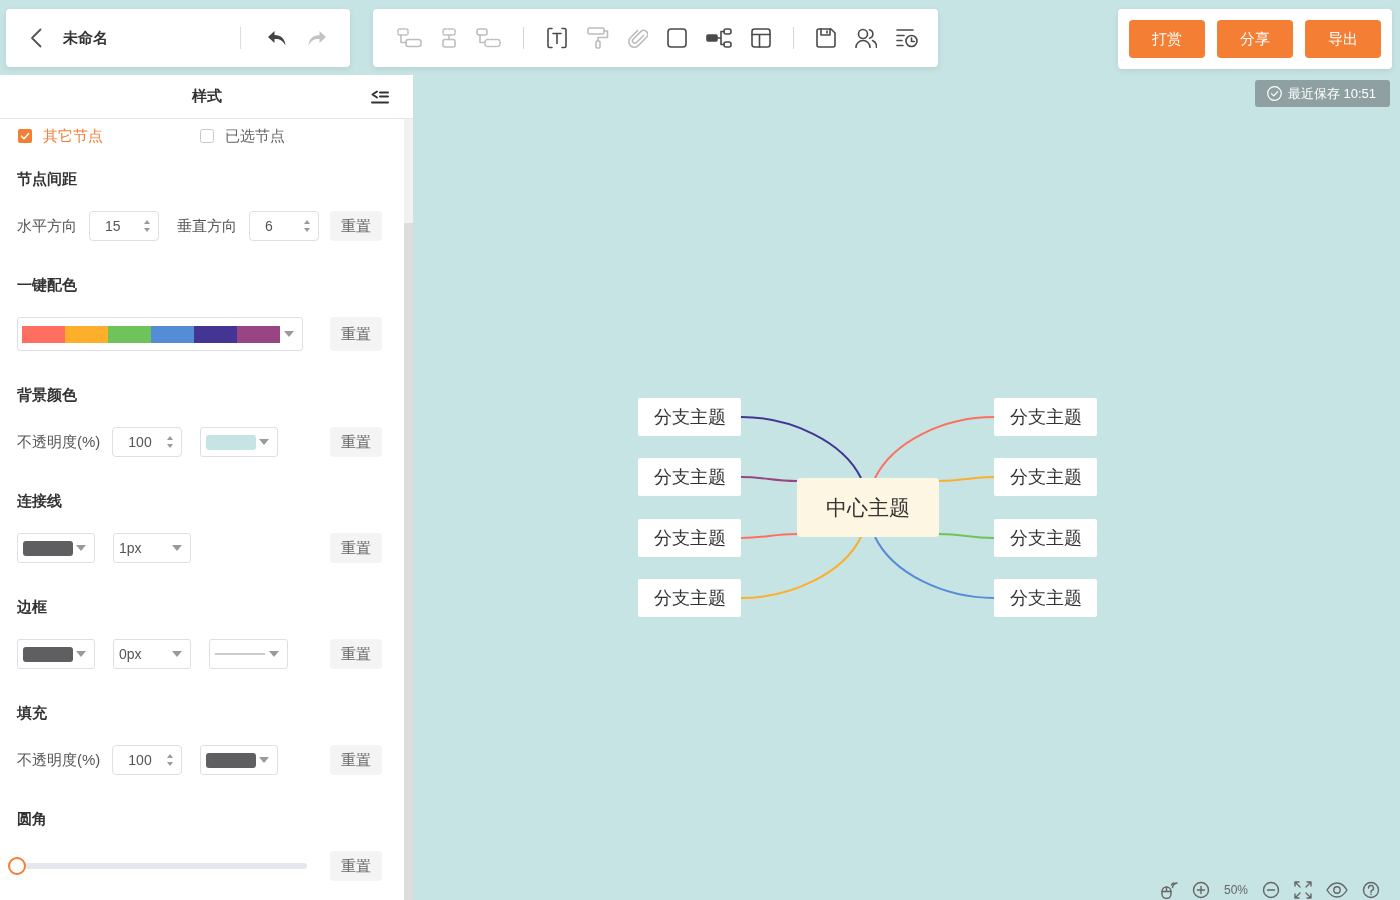 The height and width of the screenshot is (900, 1400). What do you see at coordinates (868, 507) in the screenshot?
I see `central-topic: 中心主题` at bounding box center [868, 507].